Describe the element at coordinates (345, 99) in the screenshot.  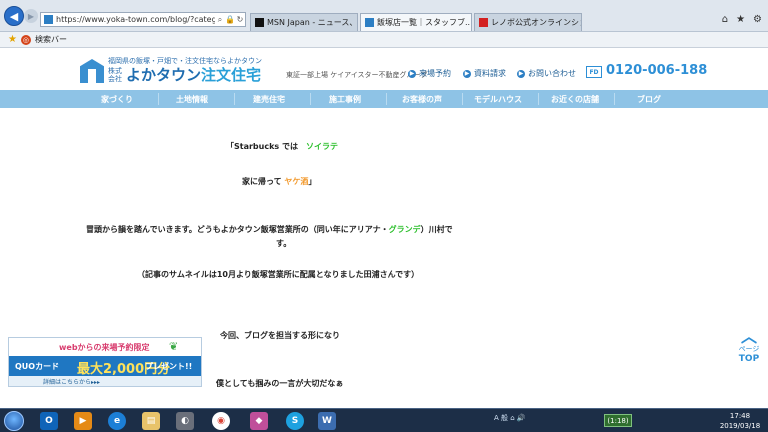
I see `nav-item-works: 施工事例` at that location.